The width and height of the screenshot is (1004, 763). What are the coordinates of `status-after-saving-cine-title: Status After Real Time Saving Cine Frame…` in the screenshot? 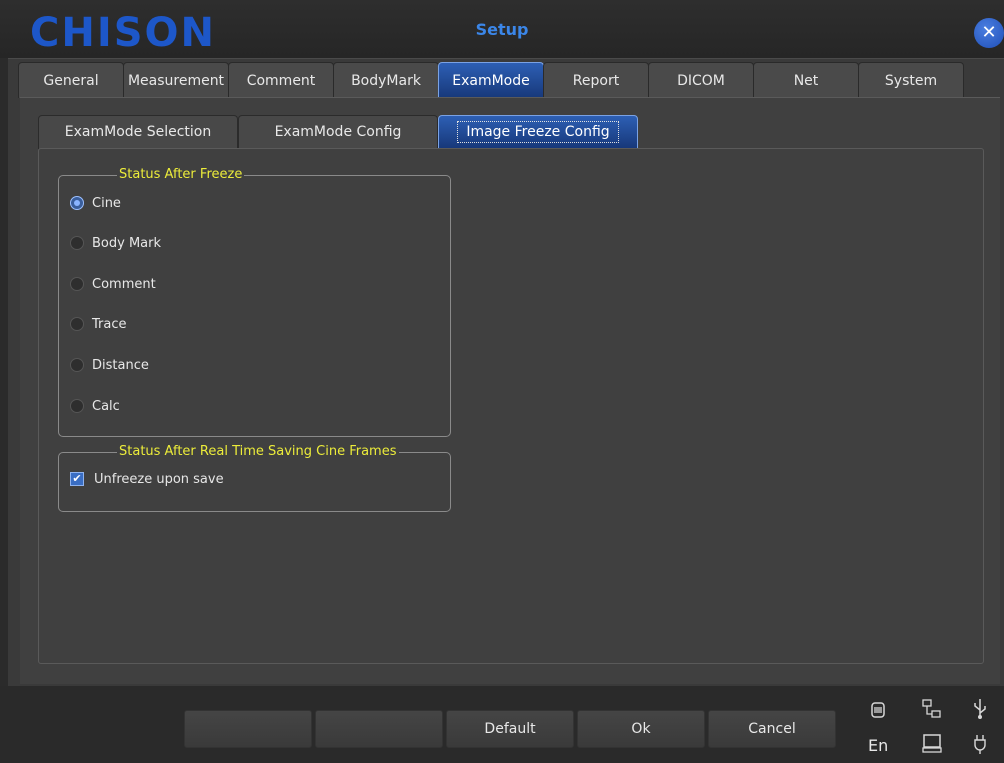 It's located at (258, 452).